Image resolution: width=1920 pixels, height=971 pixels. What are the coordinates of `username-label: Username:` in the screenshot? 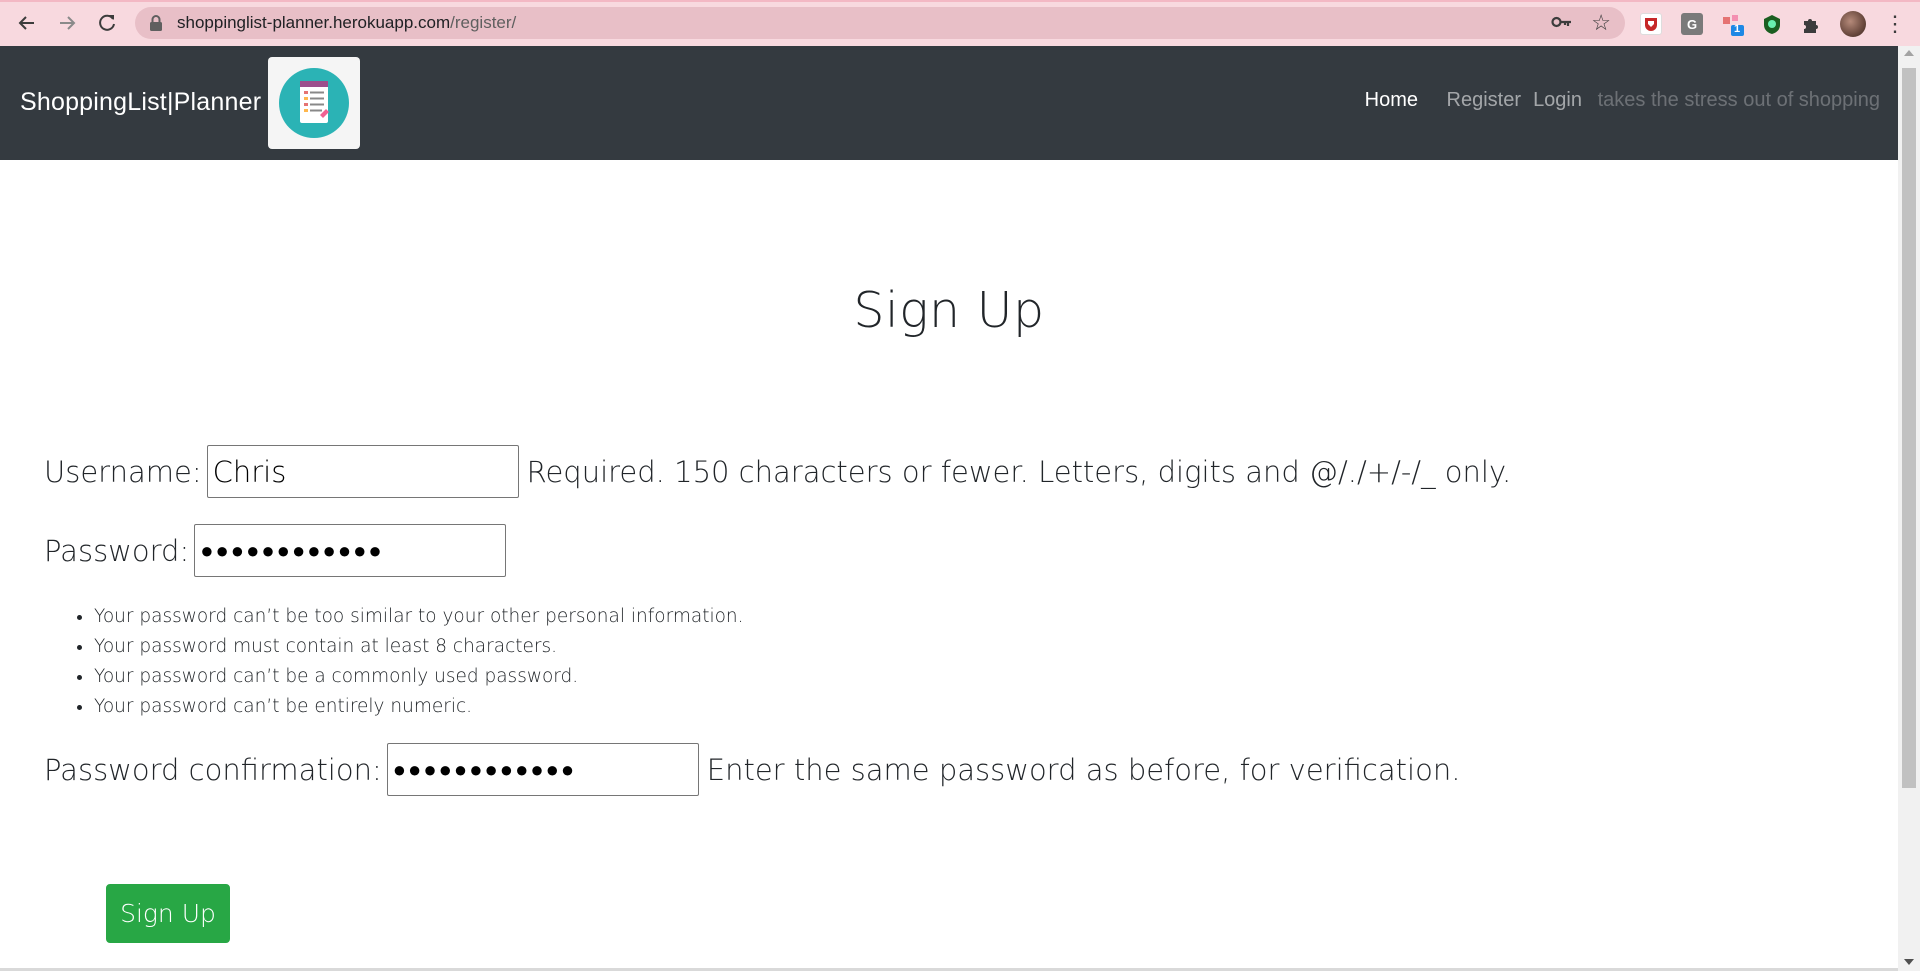 It's located at (123, 471).